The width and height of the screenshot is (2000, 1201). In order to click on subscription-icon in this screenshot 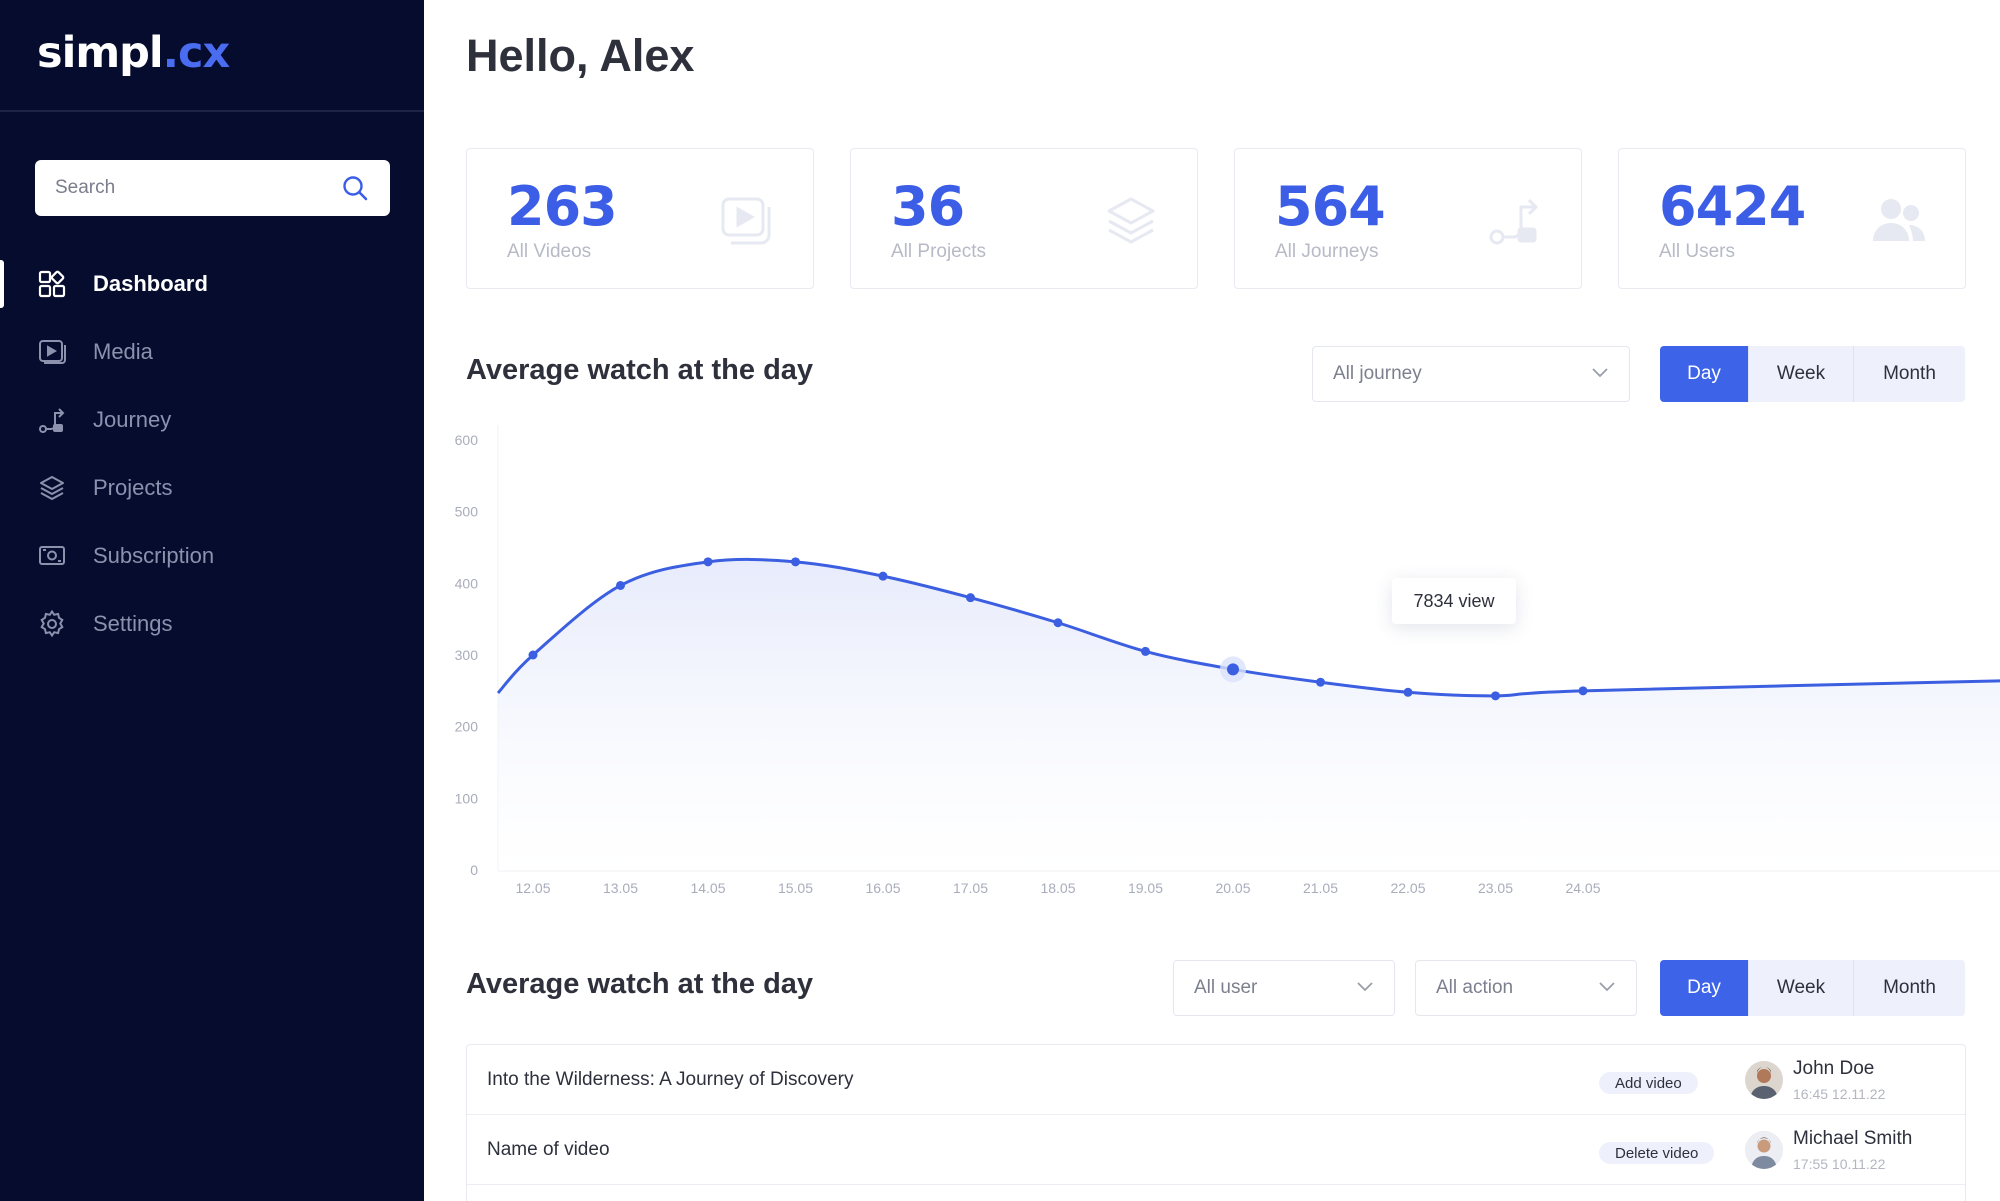, I will do `click(52, 556)`.